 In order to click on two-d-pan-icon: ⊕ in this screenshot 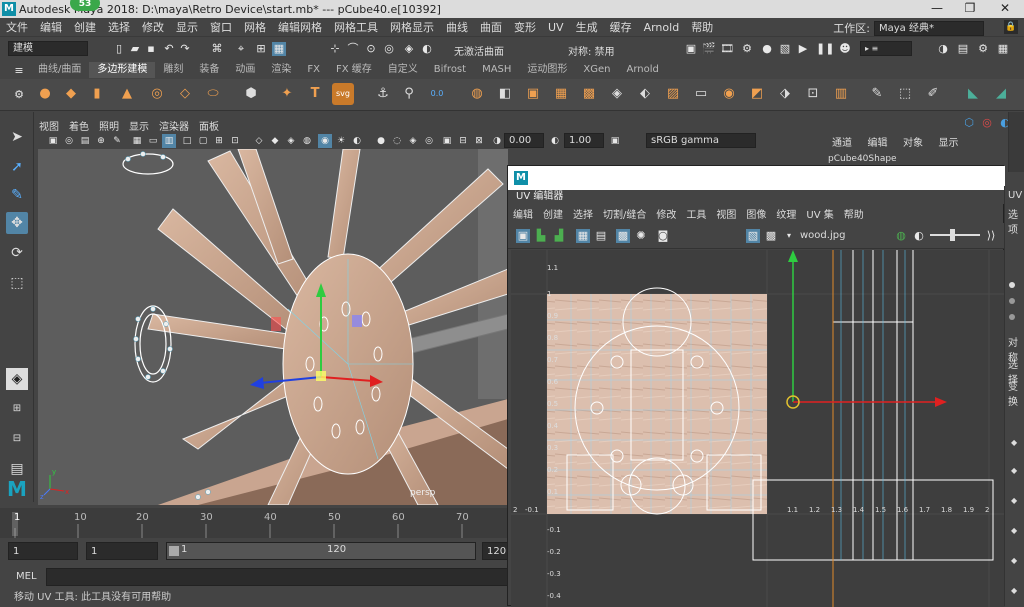, I will do `click(101, 141)`.